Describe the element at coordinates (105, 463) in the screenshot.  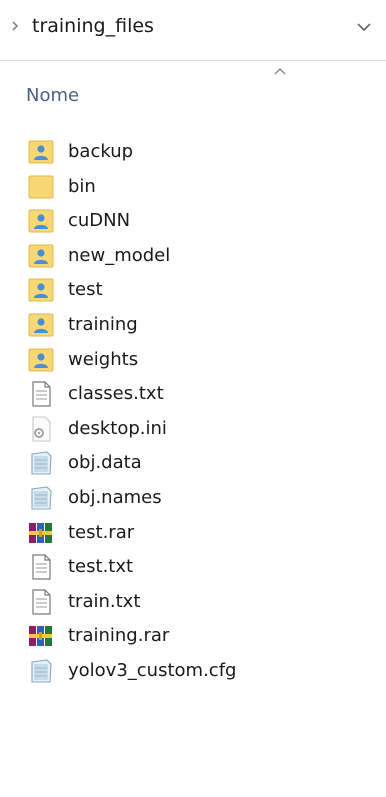
I see `file-name: obj.data` at that location.